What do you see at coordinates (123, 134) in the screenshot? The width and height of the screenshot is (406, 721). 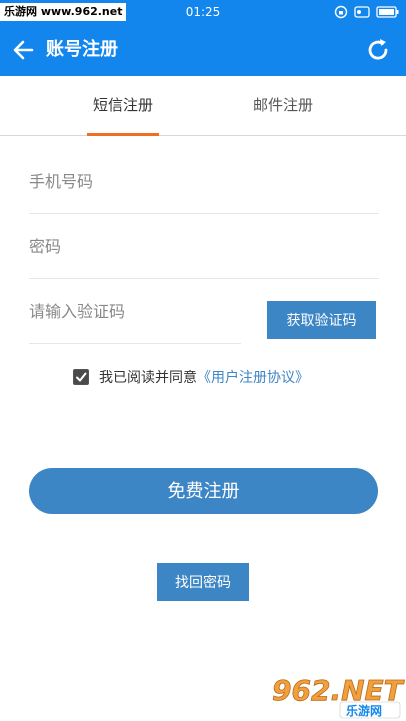 I see `active-tab-indicator` at bounding box center [123, 134].